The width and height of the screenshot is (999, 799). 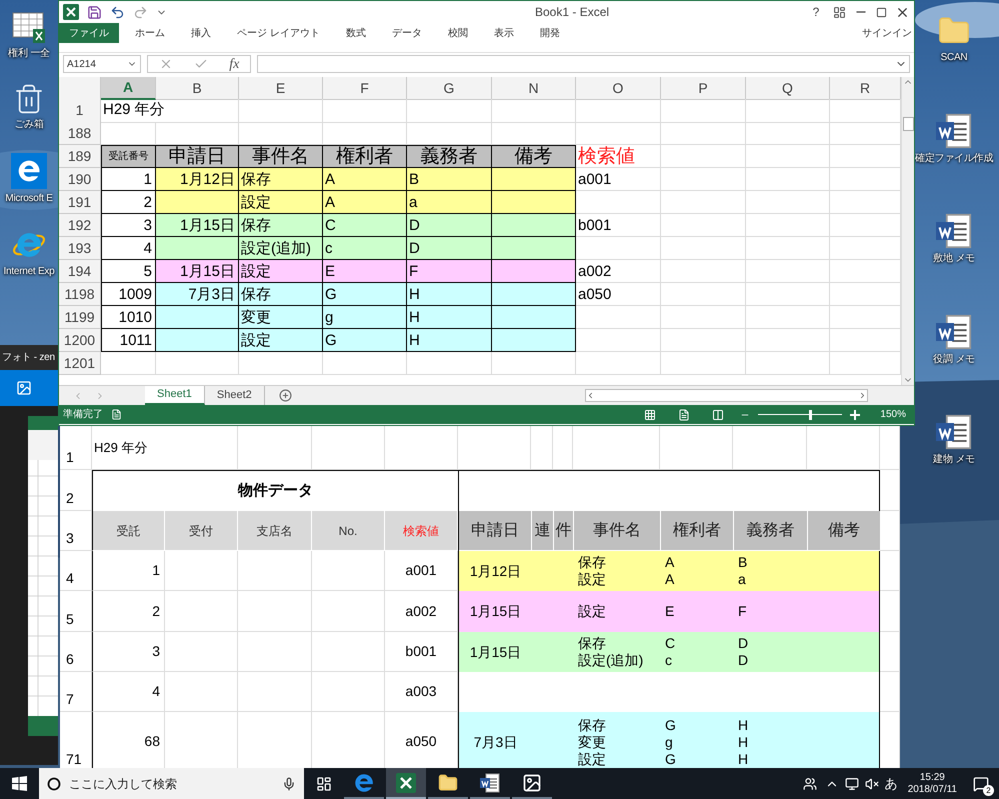 I want to click on ribbon-tab: 開発, so click(x=550, y=33).